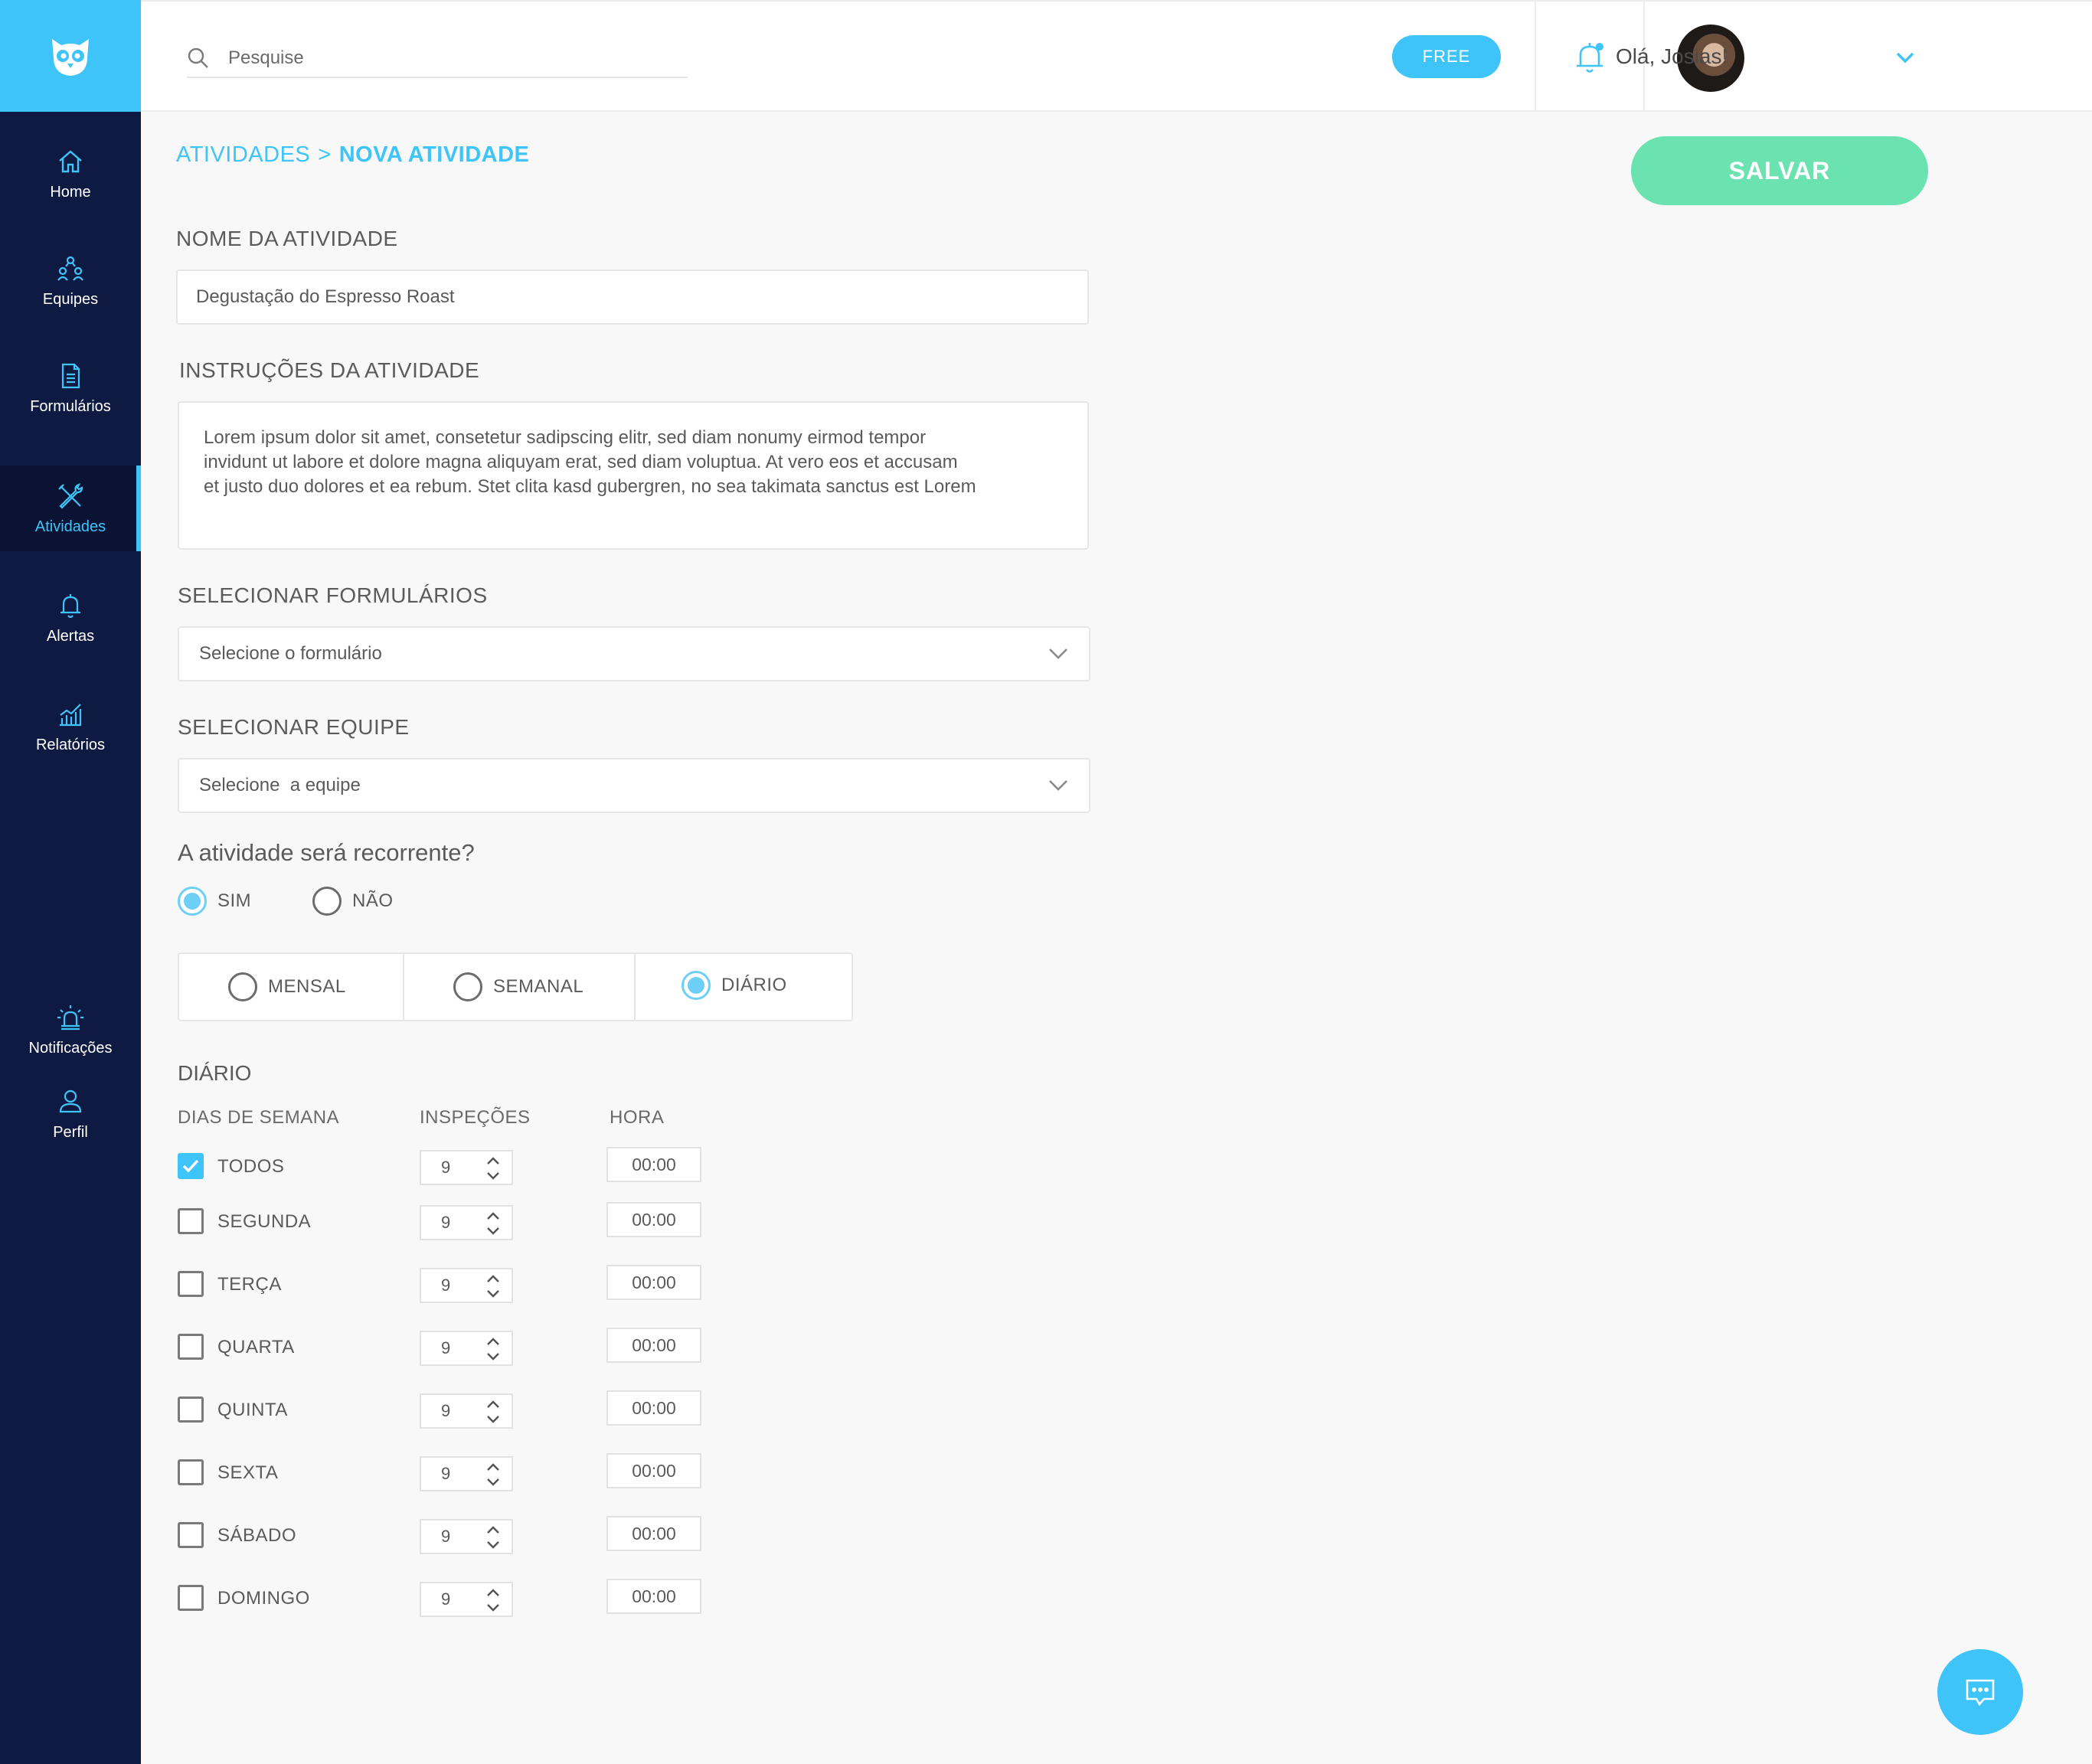 The width and height of the screenshot is (2092, 1764). What do you see at coordinates (70, 406) in the screenshot?
I see `sidebar-item-label: Formulários` at bounding box center [70, 406].